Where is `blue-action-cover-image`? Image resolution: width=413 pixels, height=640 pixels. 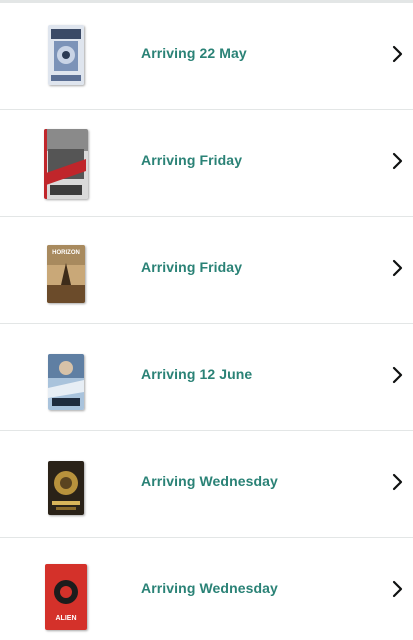 blue-action-cover-image is located at coordinates (66, 382).